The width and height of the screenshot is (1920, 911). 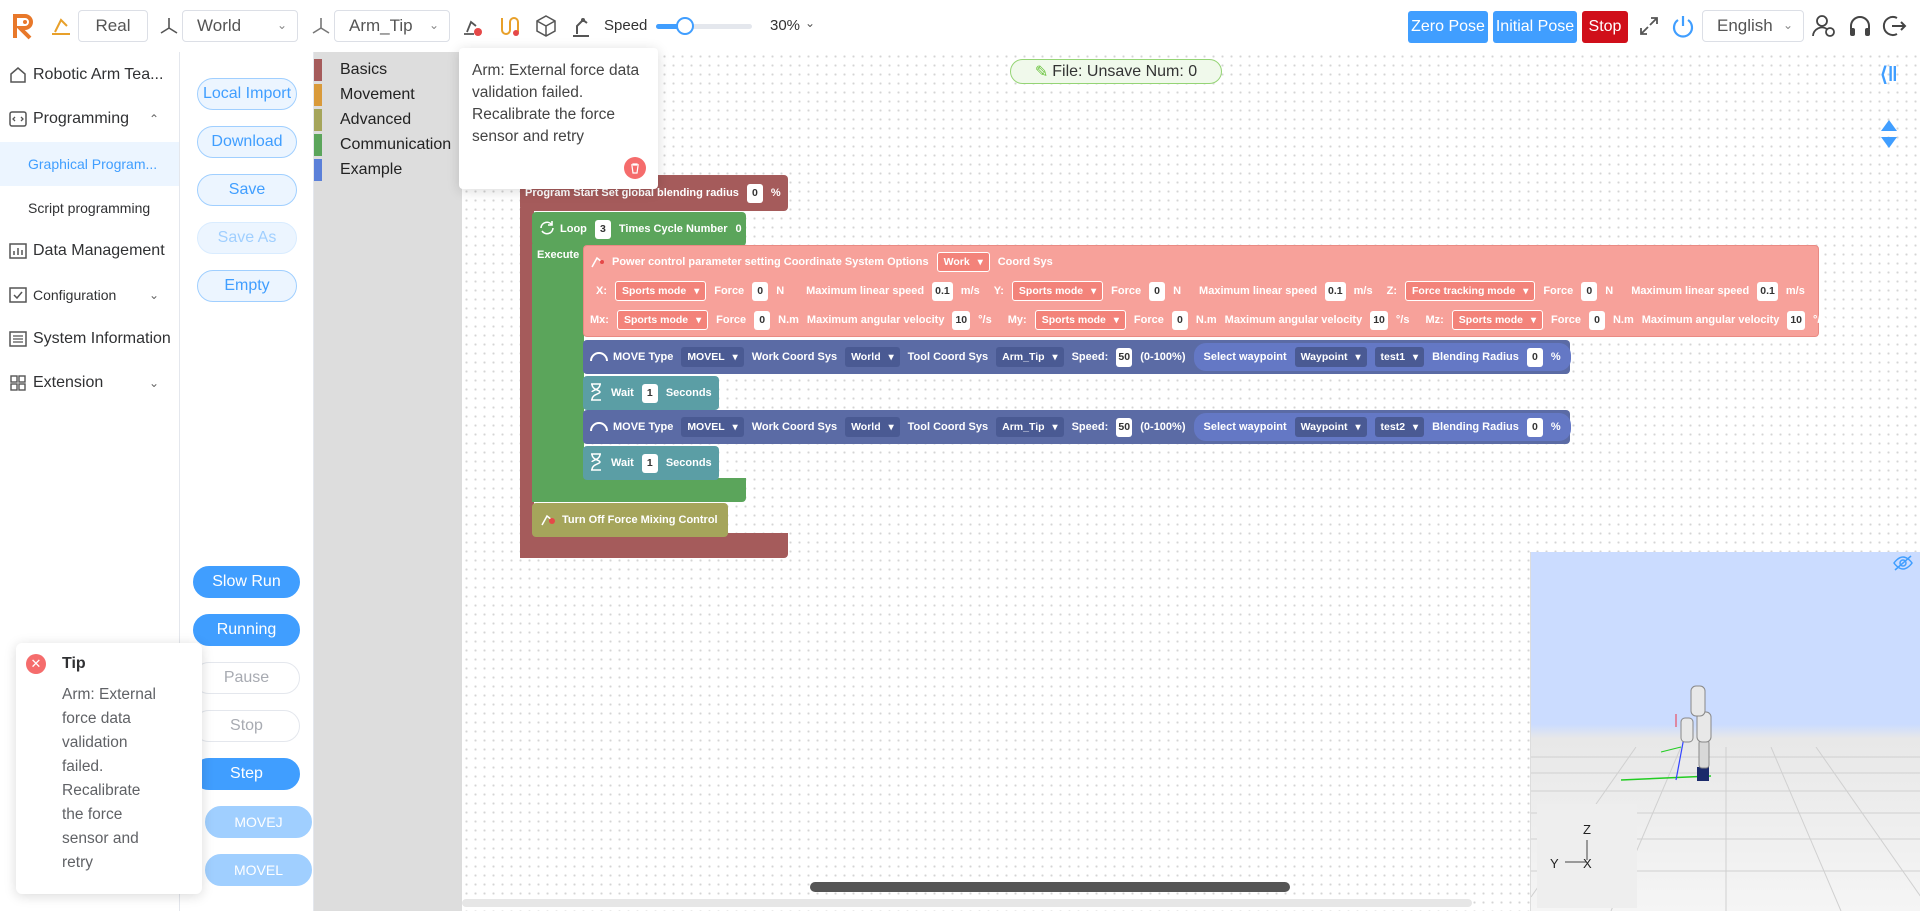 What do you see at coordinates (388, 94) in the screenshot?
I see `category-movement: Movement` at bounding box center [388, 94].